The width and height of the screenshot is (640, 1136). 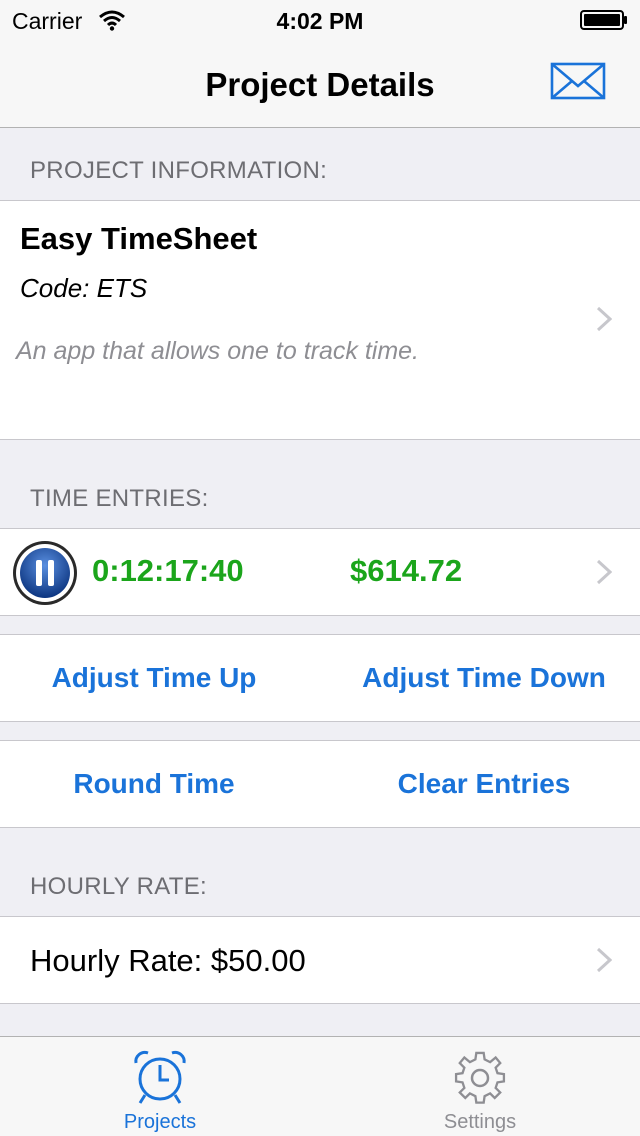 What do you see at coordinates (84, 288) in the screenshot?
I see `project-code: Code: ETS` at bounding box center [84, 288].